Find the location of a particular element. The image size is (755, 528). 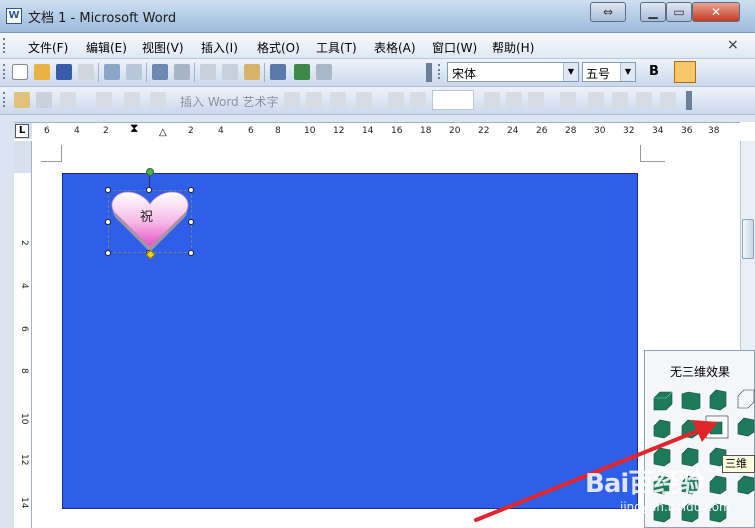

word-doc-icon: W is located at coordinates (14, 16).